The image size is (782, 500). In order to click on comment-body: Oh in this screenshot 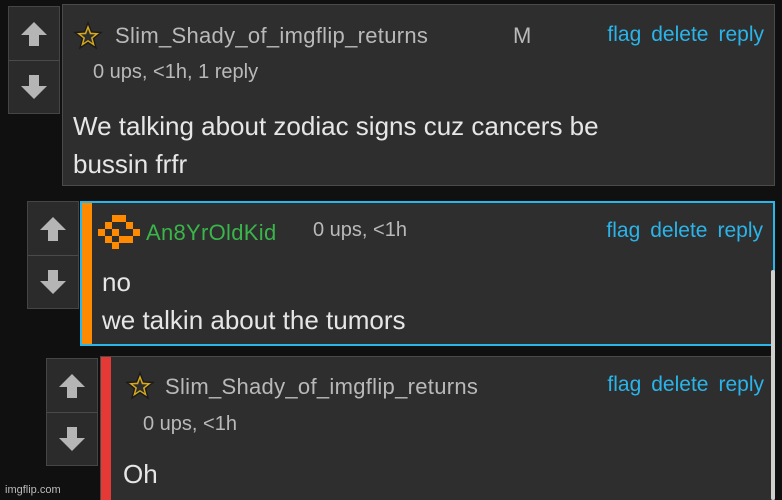, I will do `click(140, 474)`.